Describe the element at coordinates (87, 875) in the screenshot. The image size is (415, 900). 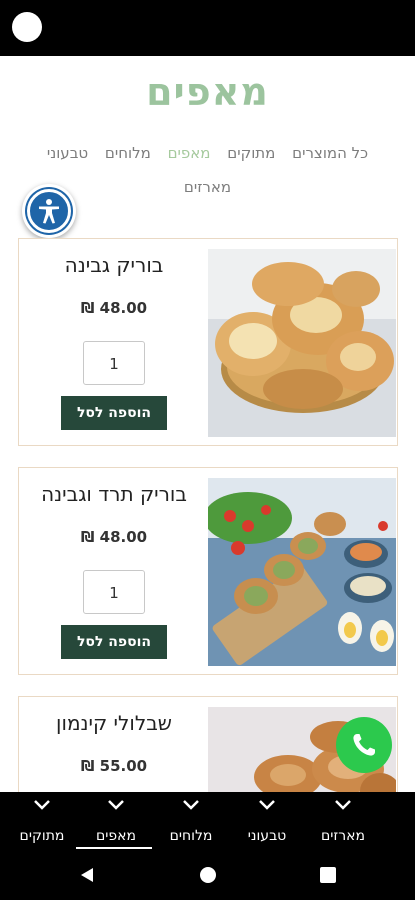
I see `back-icon` at that location.